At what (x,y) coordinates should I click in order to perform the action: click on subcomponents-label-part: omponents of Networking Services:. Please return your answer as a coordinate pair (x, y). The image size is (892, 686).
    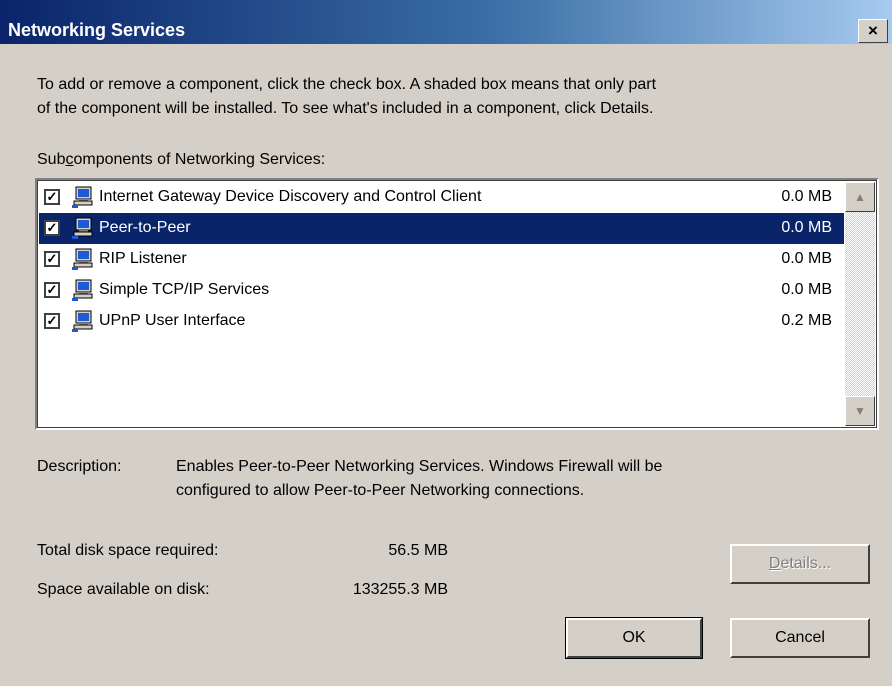
    Looking at the image, I should click on (199, 159).